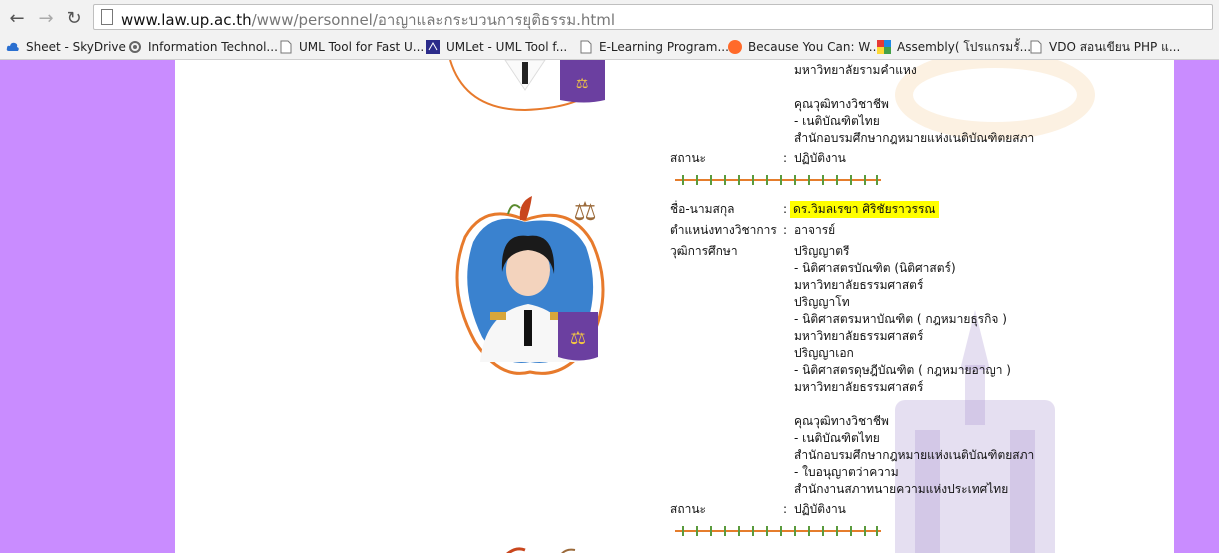 This screenshot has width=1219, height=553. I want to click on watermark-emblem, so click(975, 431).